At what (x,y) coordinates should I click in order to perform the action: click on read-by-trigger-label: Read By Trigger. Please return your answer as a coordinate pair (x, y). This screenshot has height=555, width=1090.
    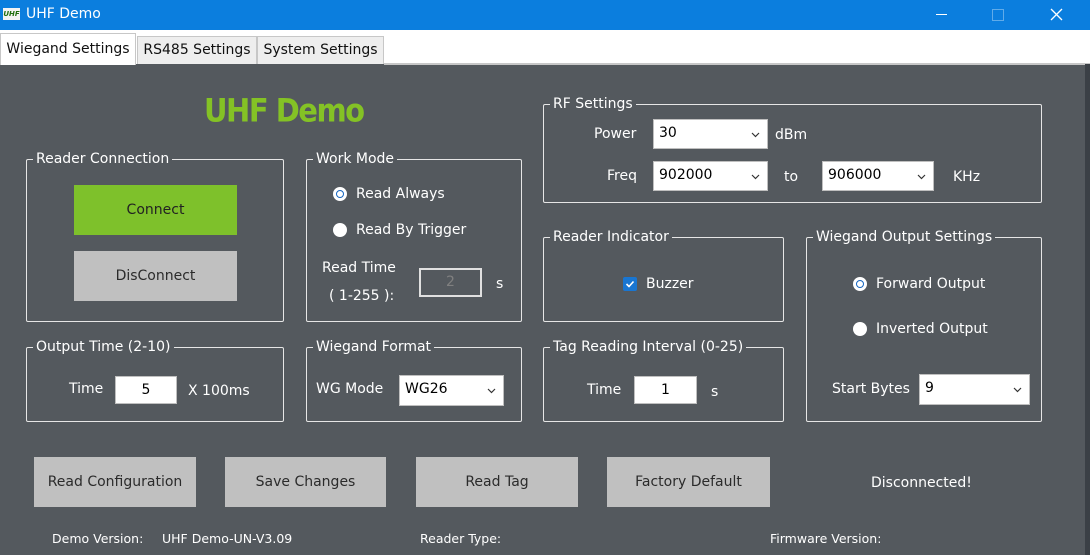
    Looking at the image, I should click on (411, 230).